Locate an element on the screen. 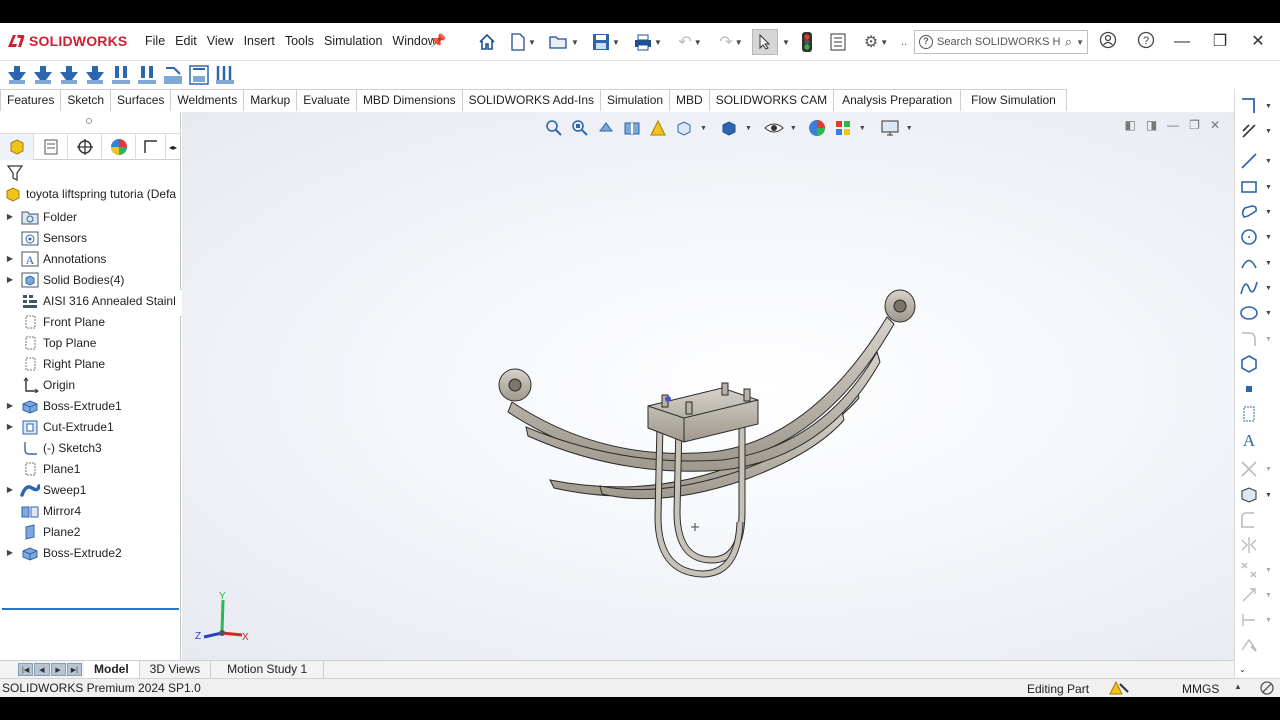  boundary-boss-icon is located at coordinates (121, 75).